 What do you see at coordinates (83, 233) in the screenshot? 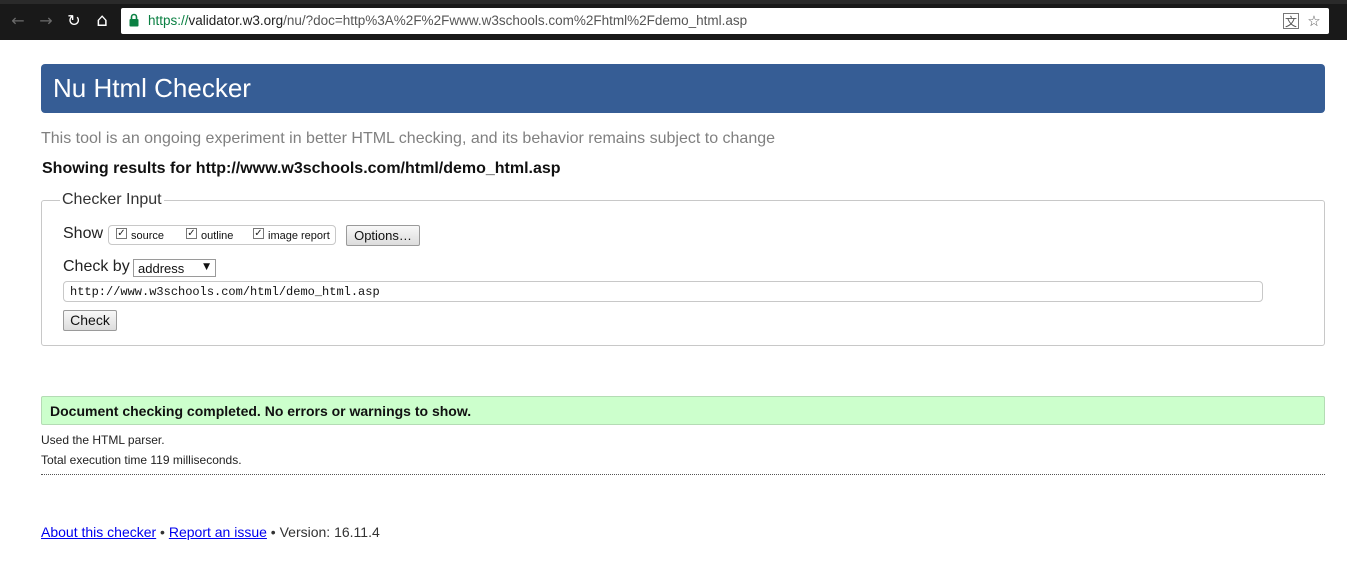
I see `show-label: Show` at bounding box center [83, 233].